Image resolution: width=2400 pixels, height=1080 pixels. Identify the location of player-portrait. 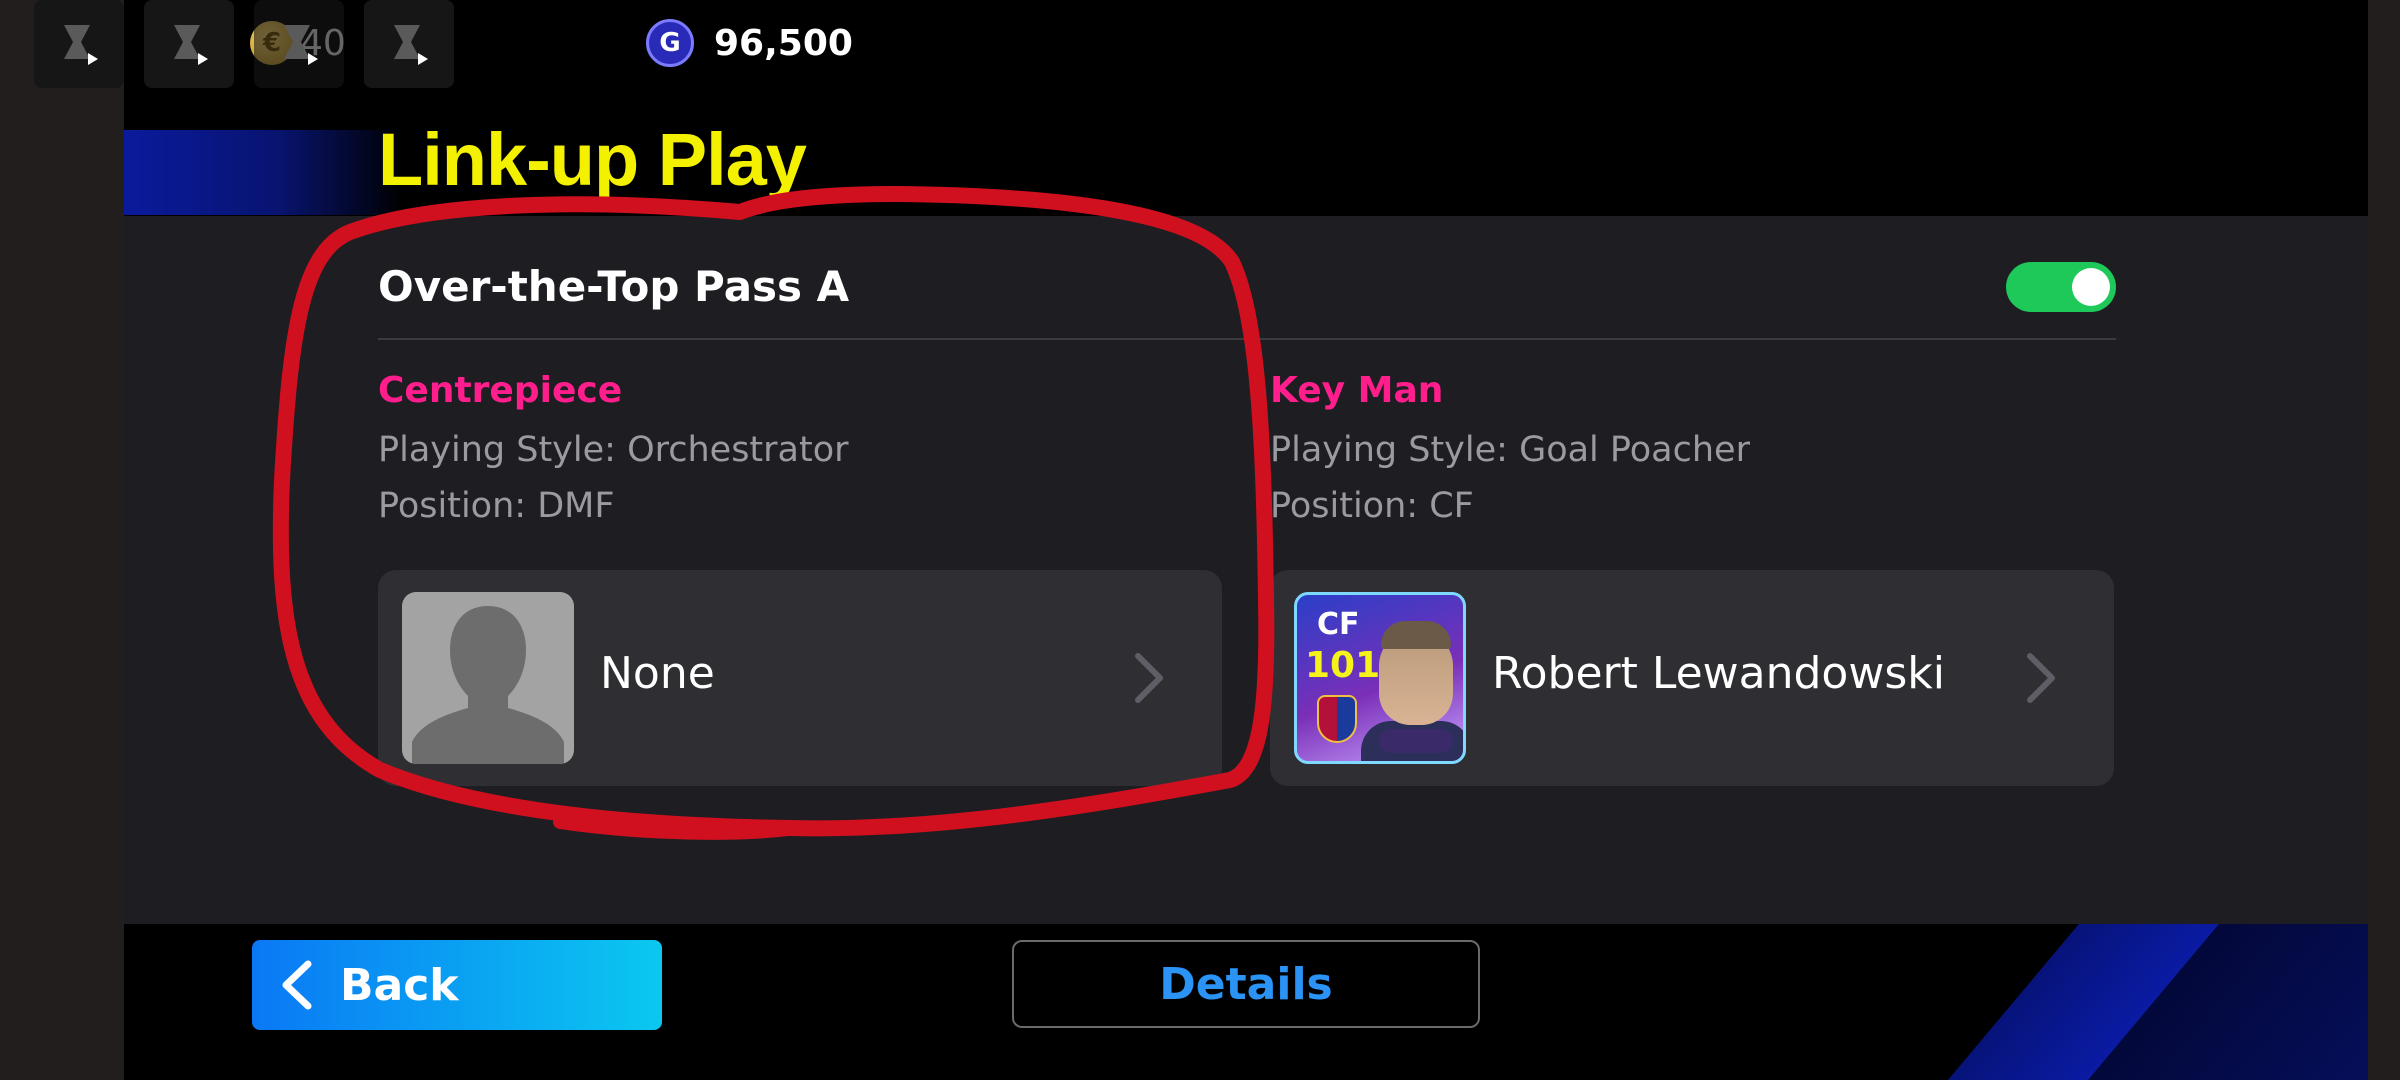
(1416, 635).